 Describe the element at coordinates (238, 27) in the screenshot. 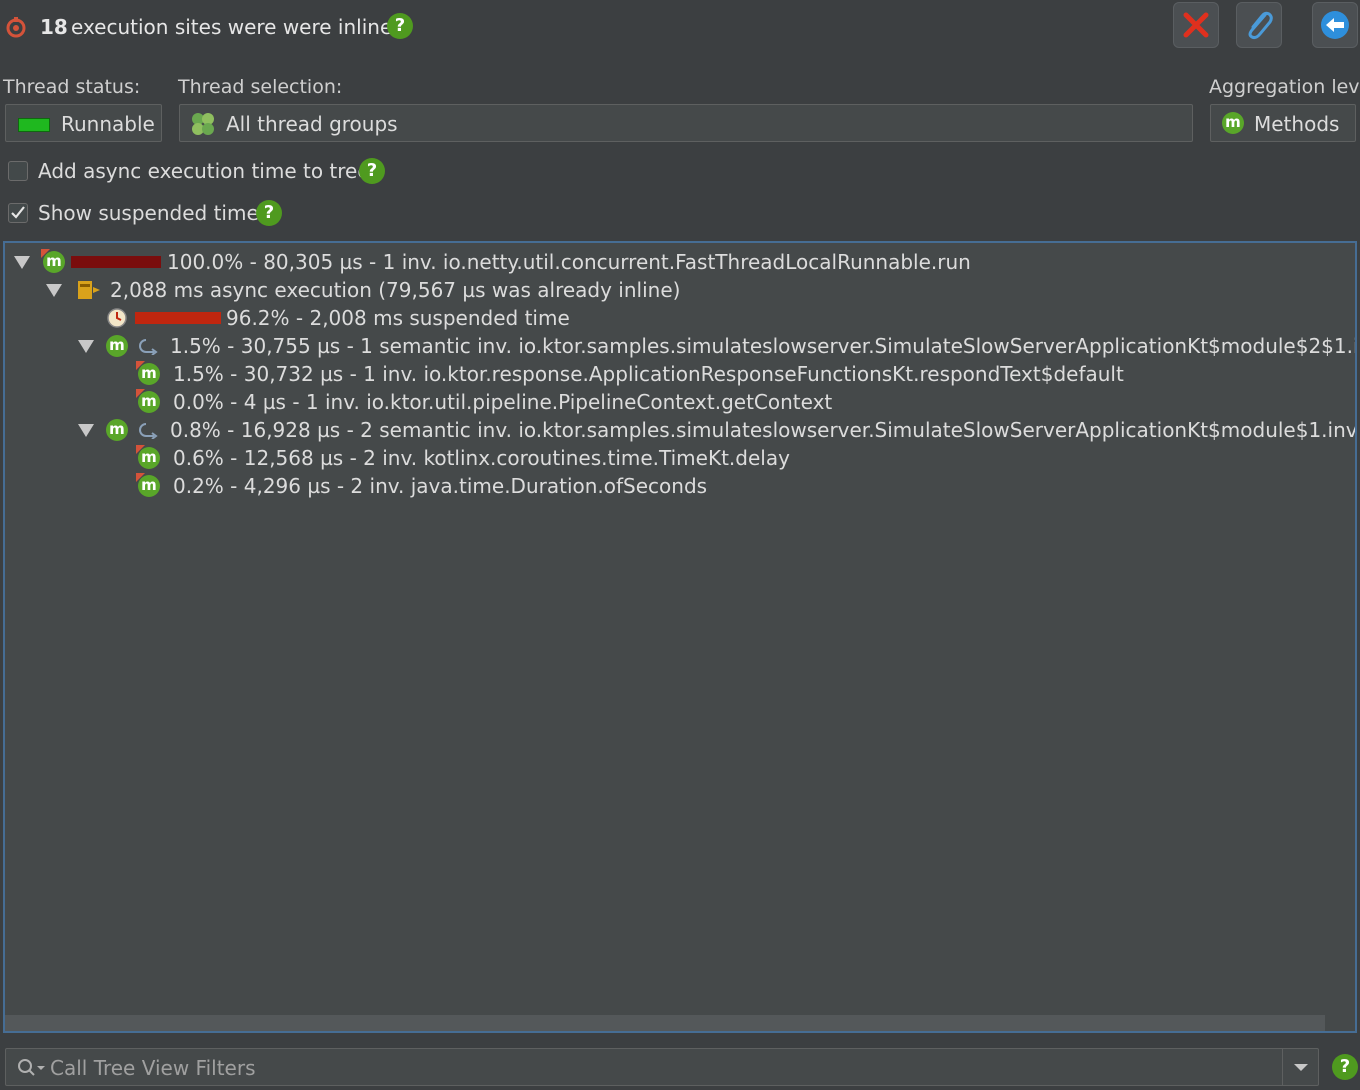

I see `inlined-message: execution sites were were inlined` at that location.